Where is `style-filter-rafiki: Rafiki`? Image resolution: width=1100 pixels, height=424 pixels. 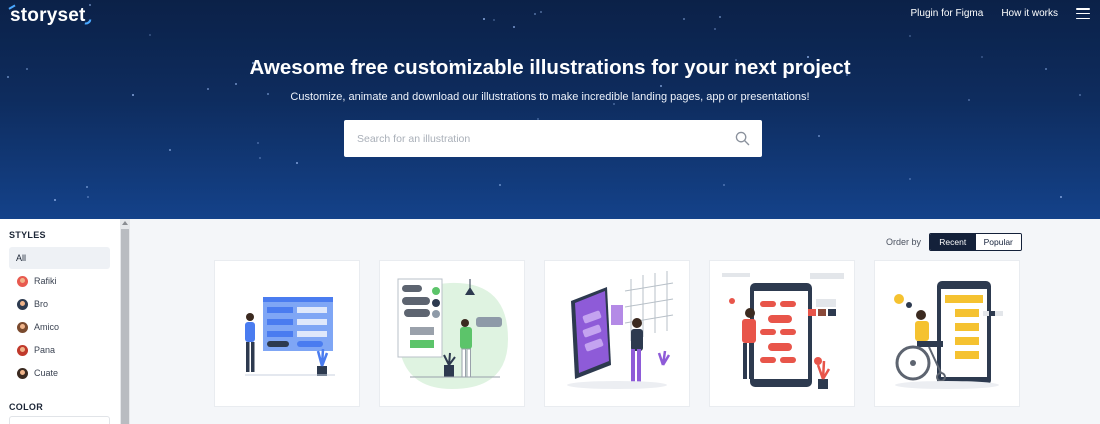 style-filter-rafiki: Rafiki is located at coordinates (37, 281).